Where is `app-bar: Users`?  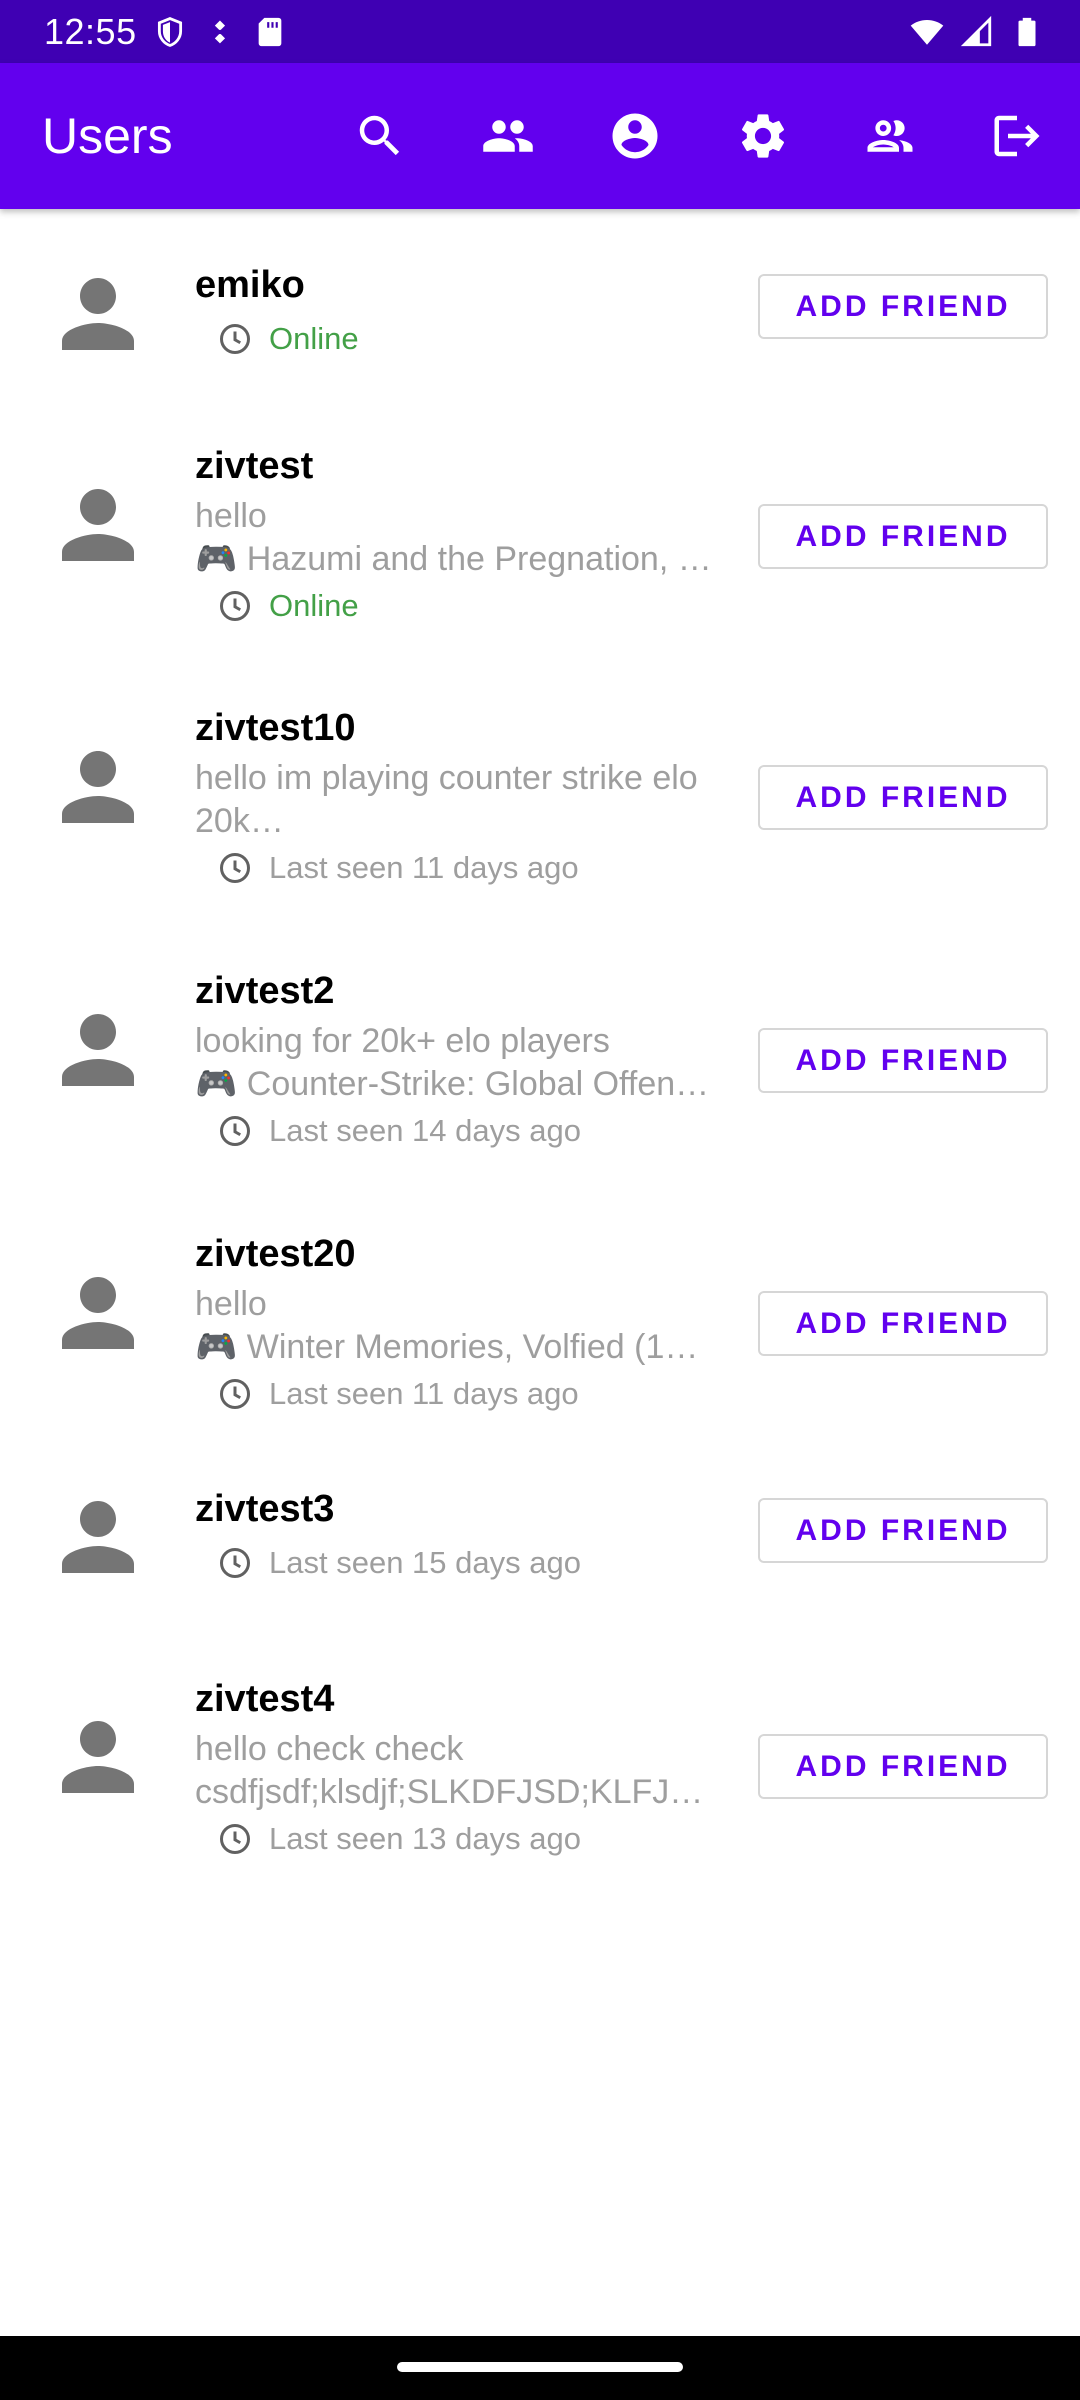
app-bar: Users is located at coordinates (540, 136).